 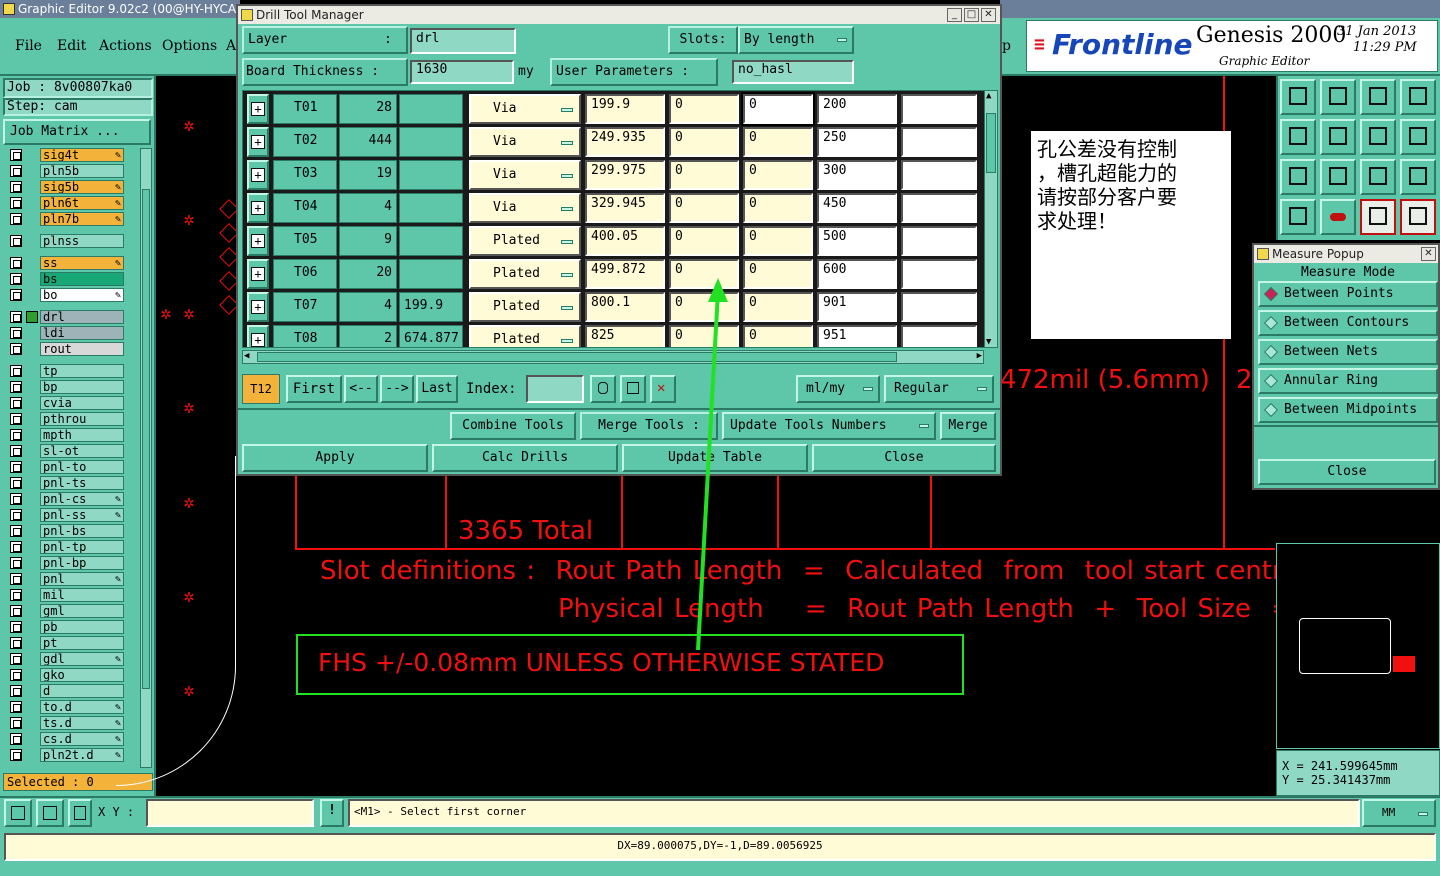 What do you see at coordinates (82, 659) in the screenshot?
I see `layer-name: gdl ✎` at bounding box center [82, 659].